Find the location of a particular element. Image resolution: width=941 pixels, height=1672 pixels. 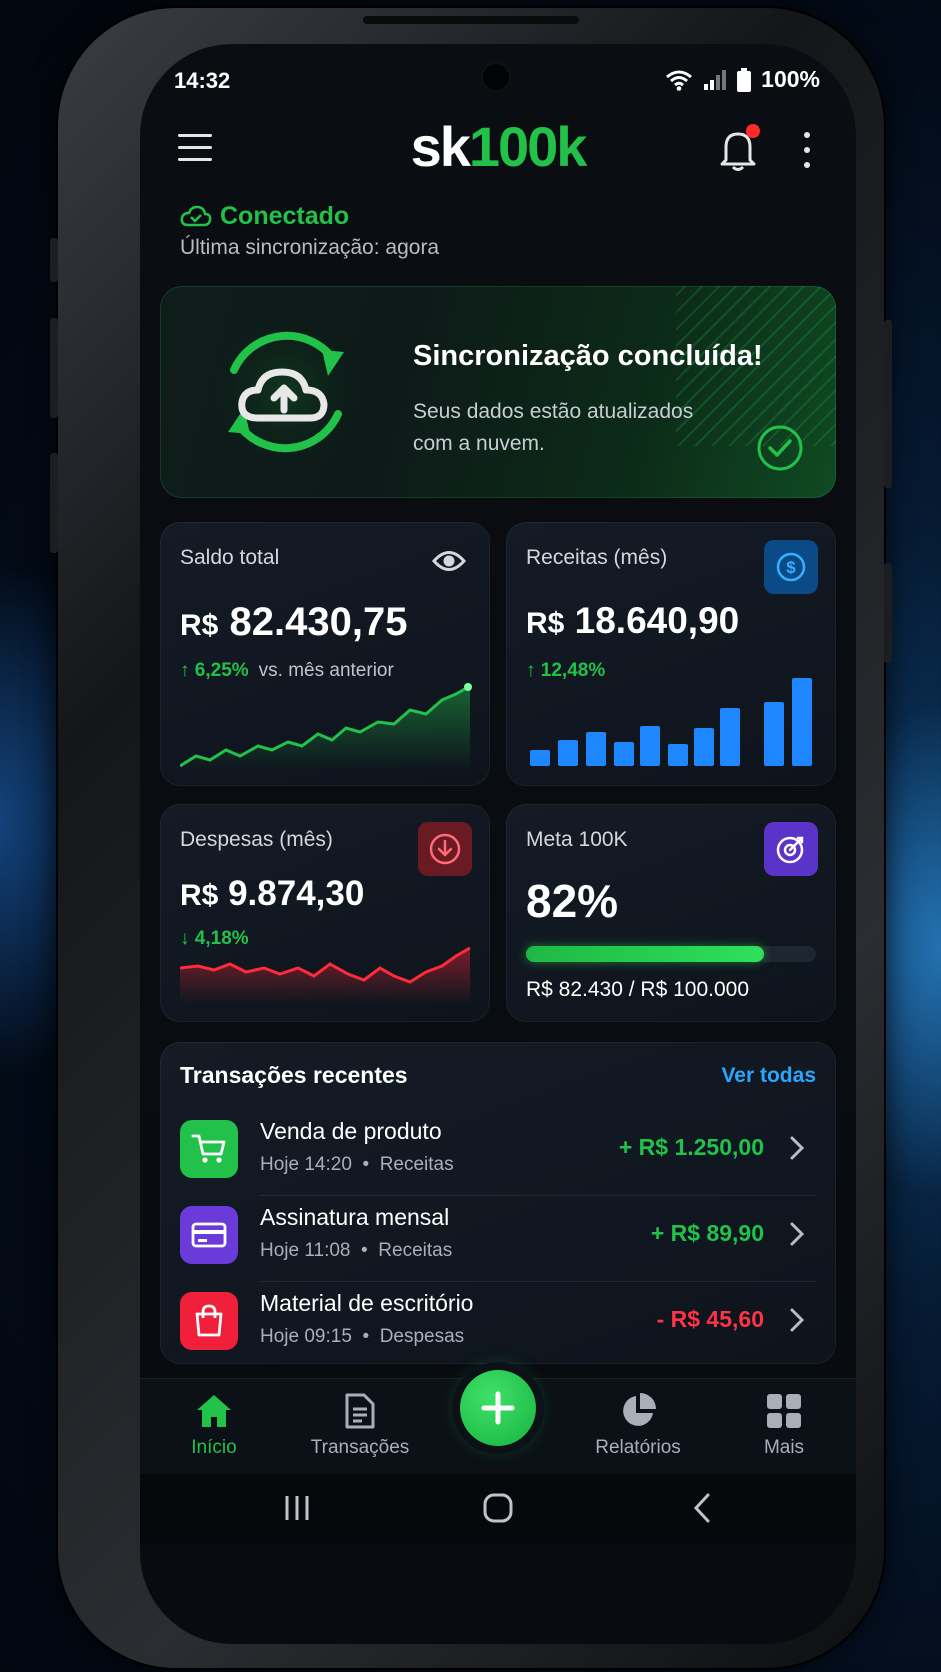

expenses-sparkline is located at coordinates (325, 975).